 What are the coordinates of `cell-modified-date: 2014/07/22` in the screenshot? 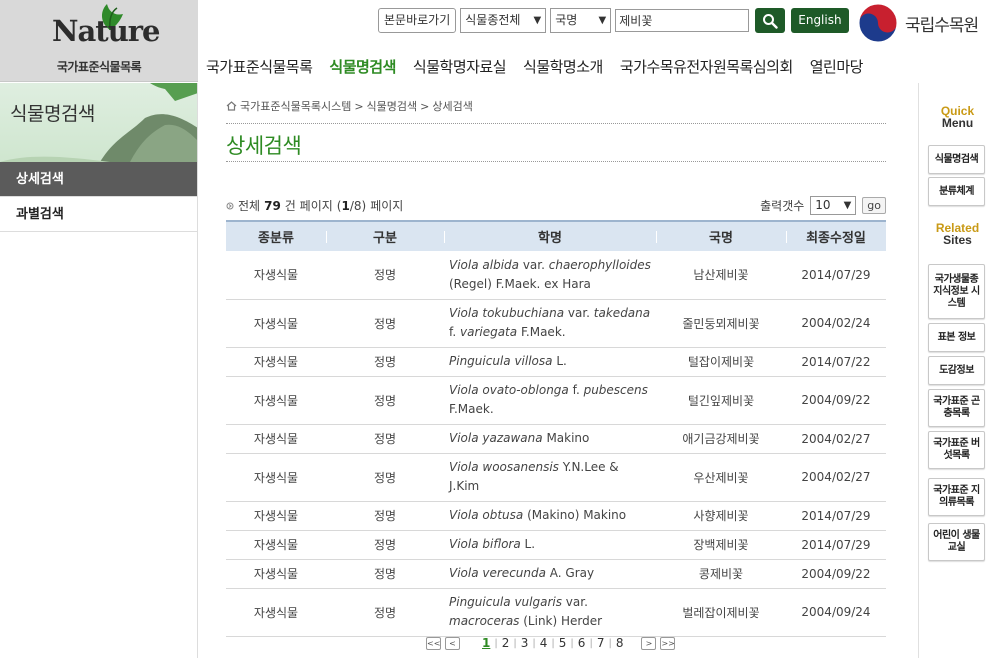 It's located at (836, 362).